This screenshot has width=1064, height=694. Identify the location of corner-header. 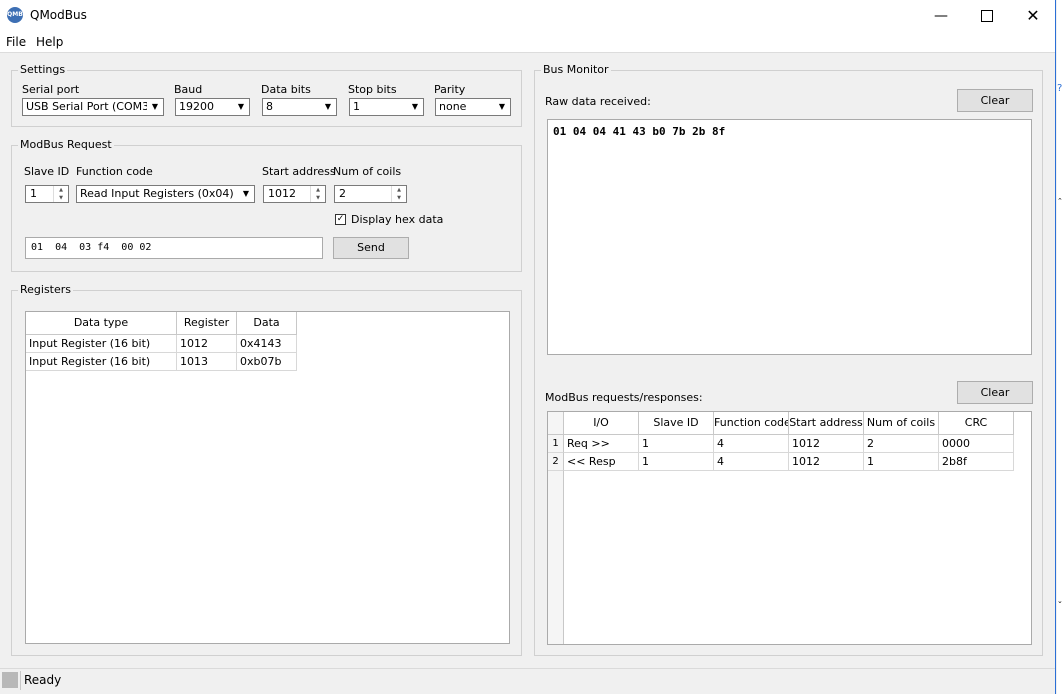
(556, 423).